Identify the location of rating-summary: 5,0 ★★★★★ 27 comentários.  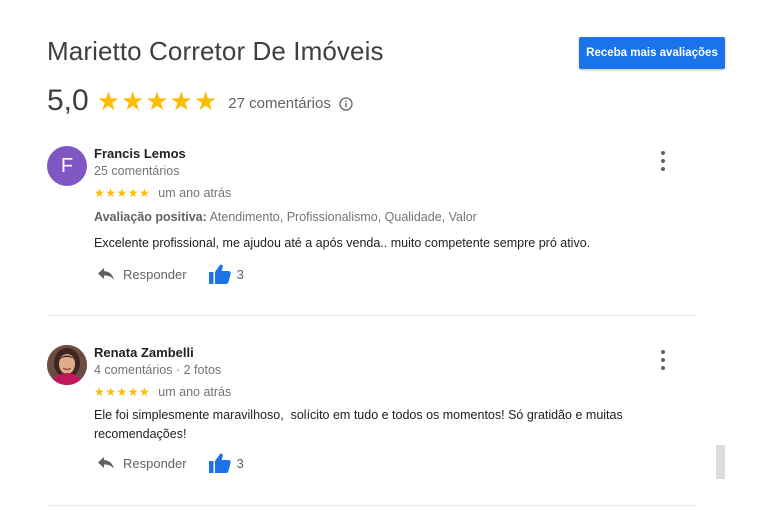
(200, 101).